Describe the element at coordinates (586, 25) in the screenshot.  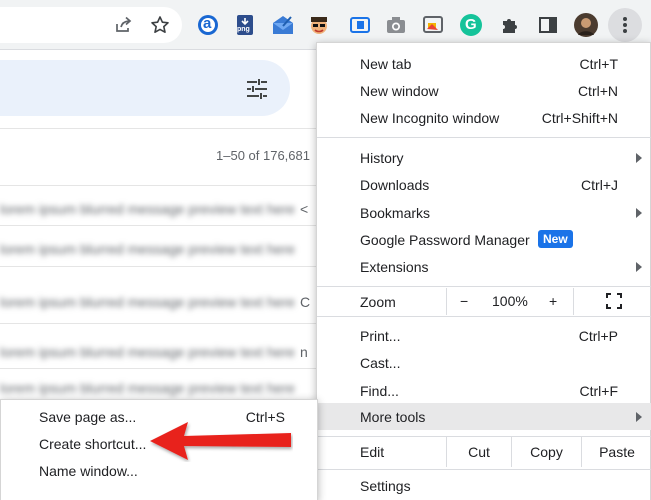
I see `profile-avatar` at that location.